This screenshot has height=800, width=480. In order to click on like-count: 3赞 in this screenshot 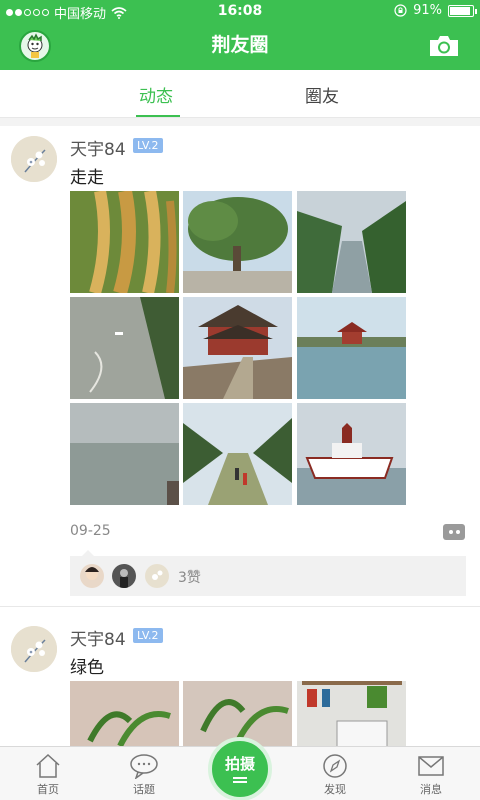, I will do `click(189, 577)`.